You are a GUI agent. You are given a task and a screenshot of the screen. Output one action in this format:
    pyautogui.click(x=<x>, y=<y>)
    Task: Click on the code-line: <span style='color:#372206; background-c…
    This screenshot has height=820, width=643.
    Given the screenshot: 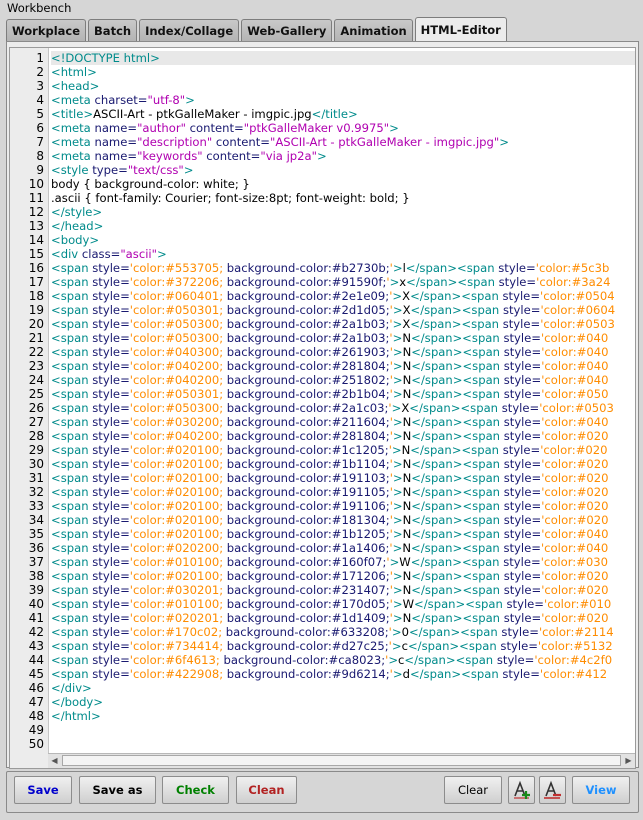 What is the action you would take?
    pyautogui.click(x=331, y=282)
    